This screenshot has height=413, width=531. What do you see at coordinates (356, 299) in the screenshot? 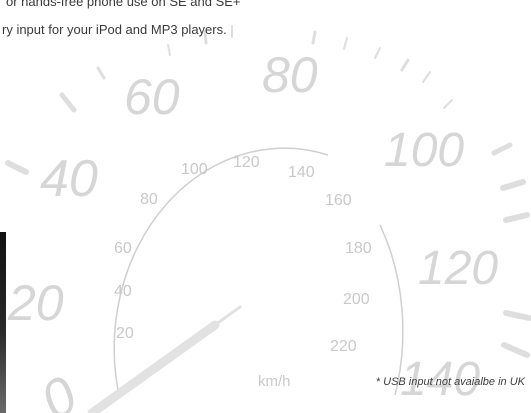
I see `inner-scale-200: 200` at bounding box center [356, 299].